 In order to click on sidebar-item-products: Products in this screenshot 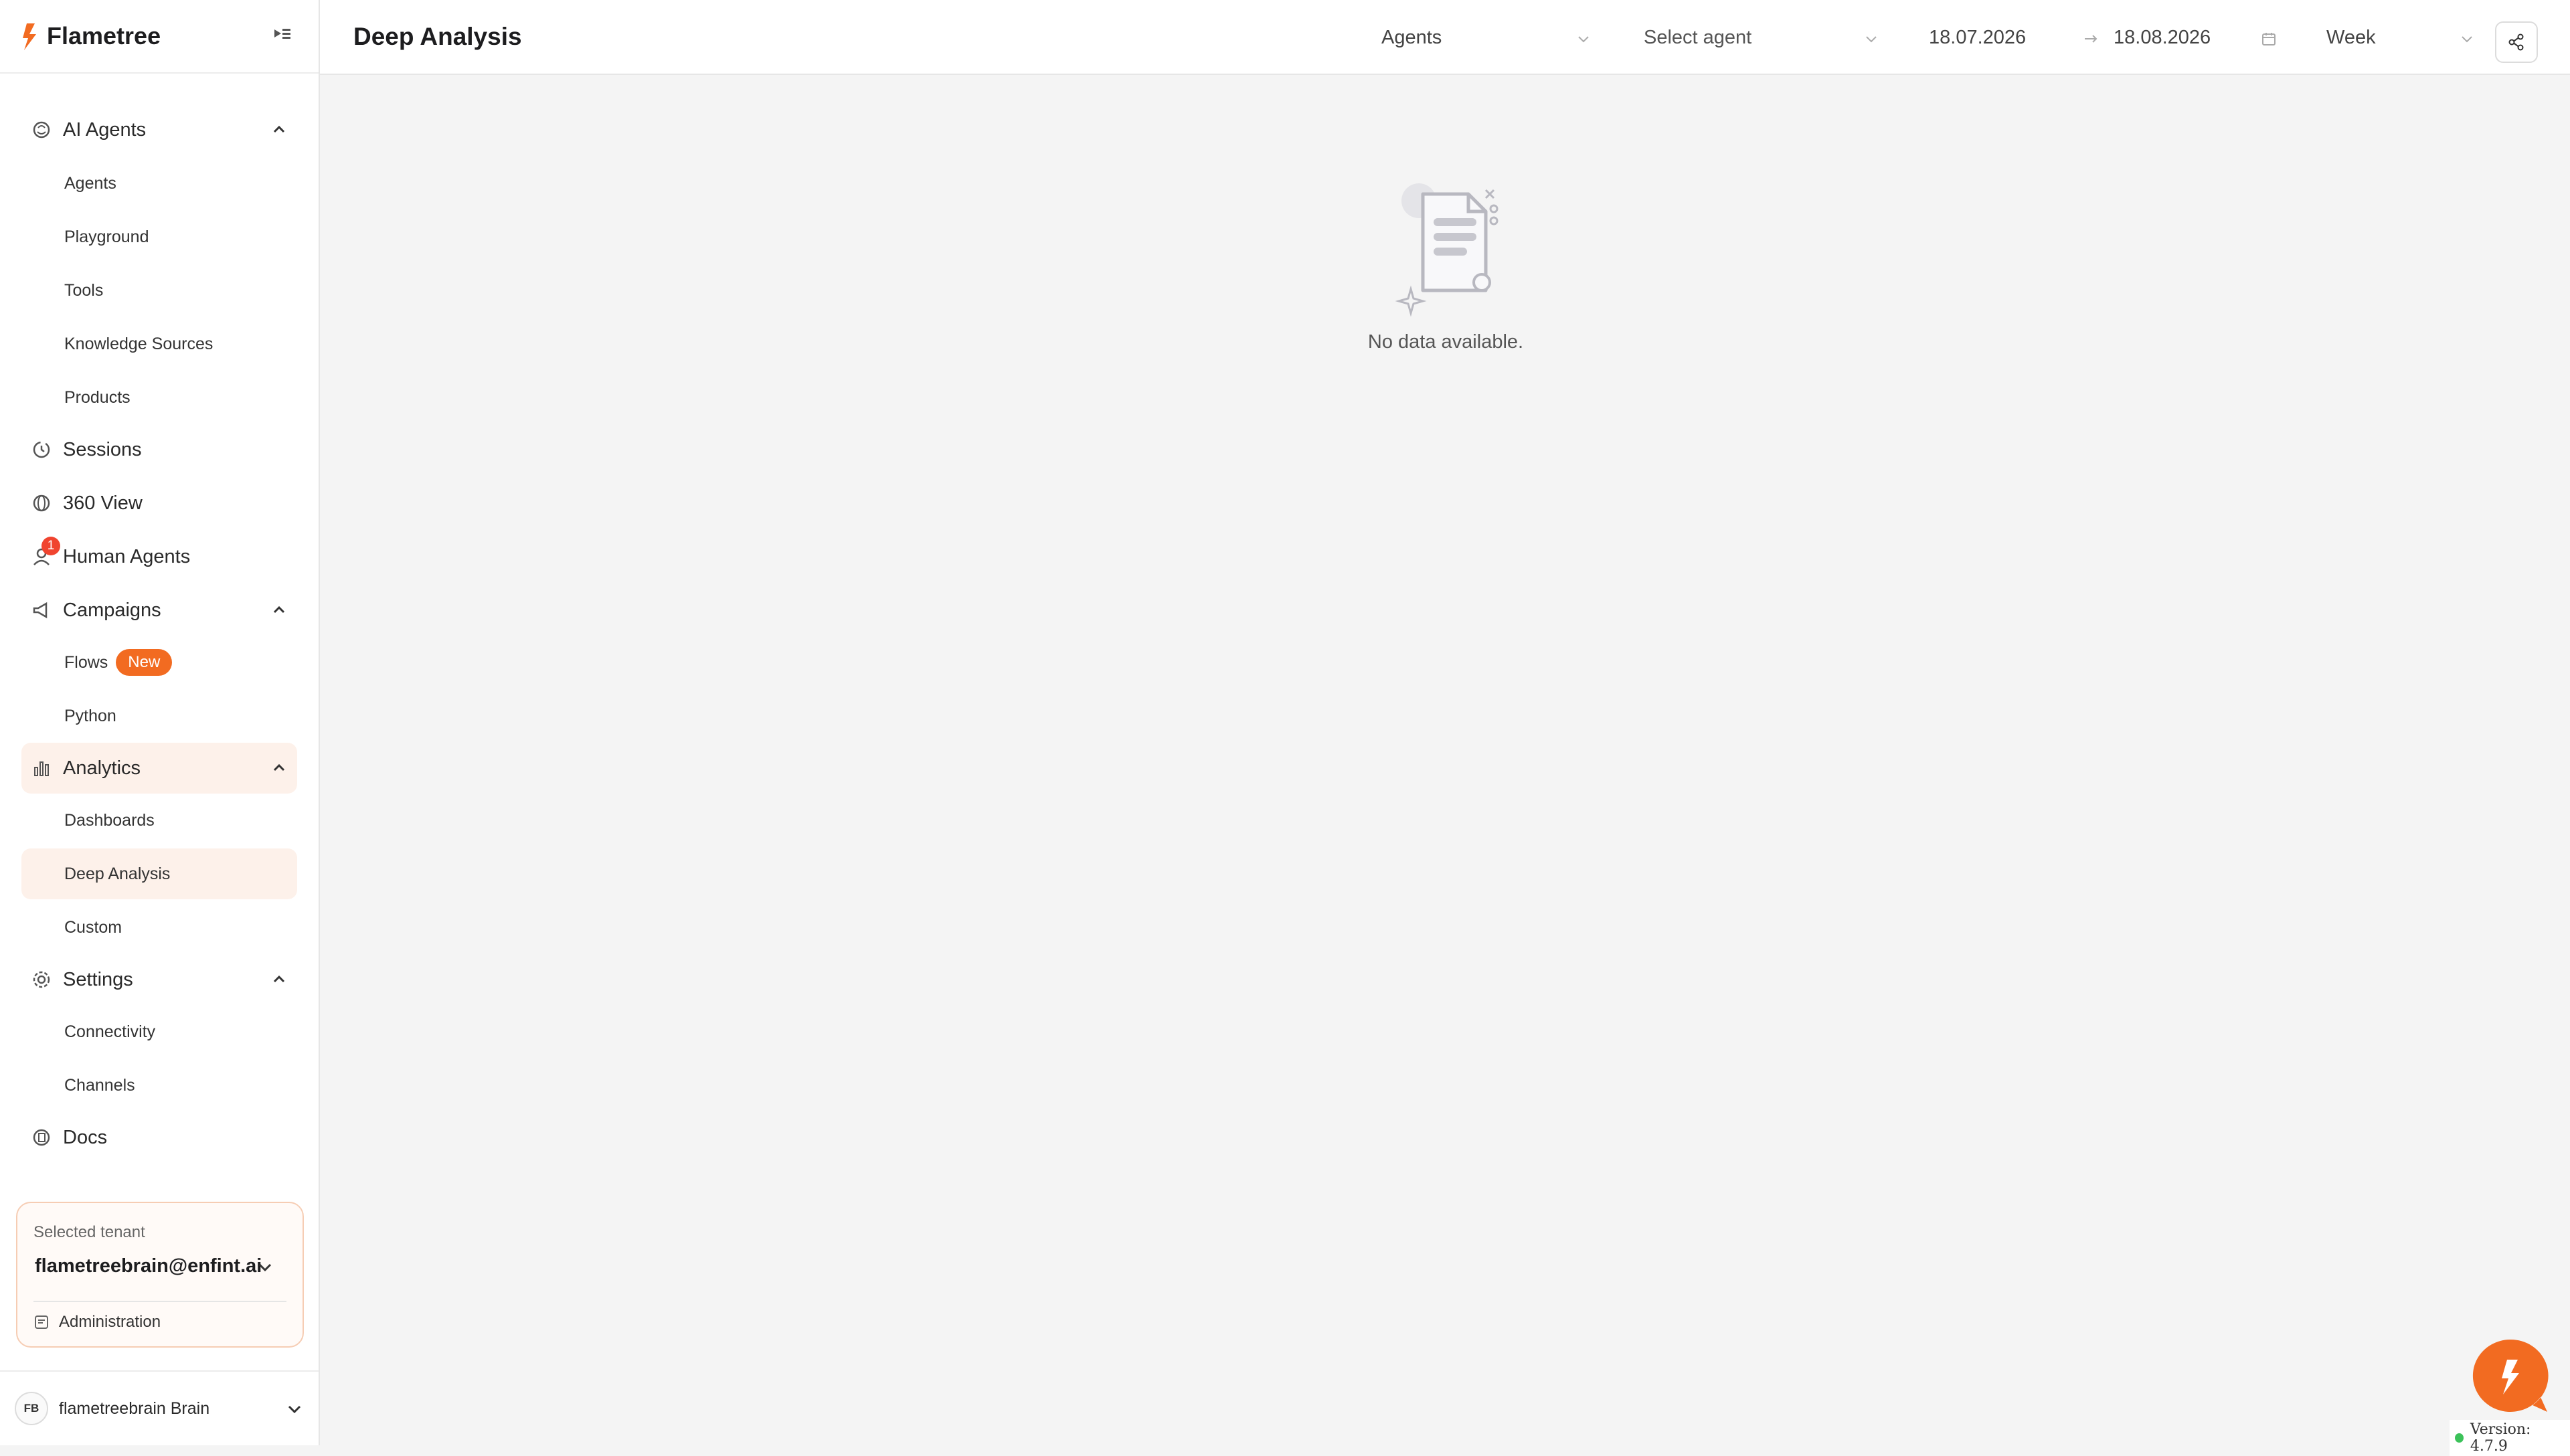, I will do `click(159, 397)`.